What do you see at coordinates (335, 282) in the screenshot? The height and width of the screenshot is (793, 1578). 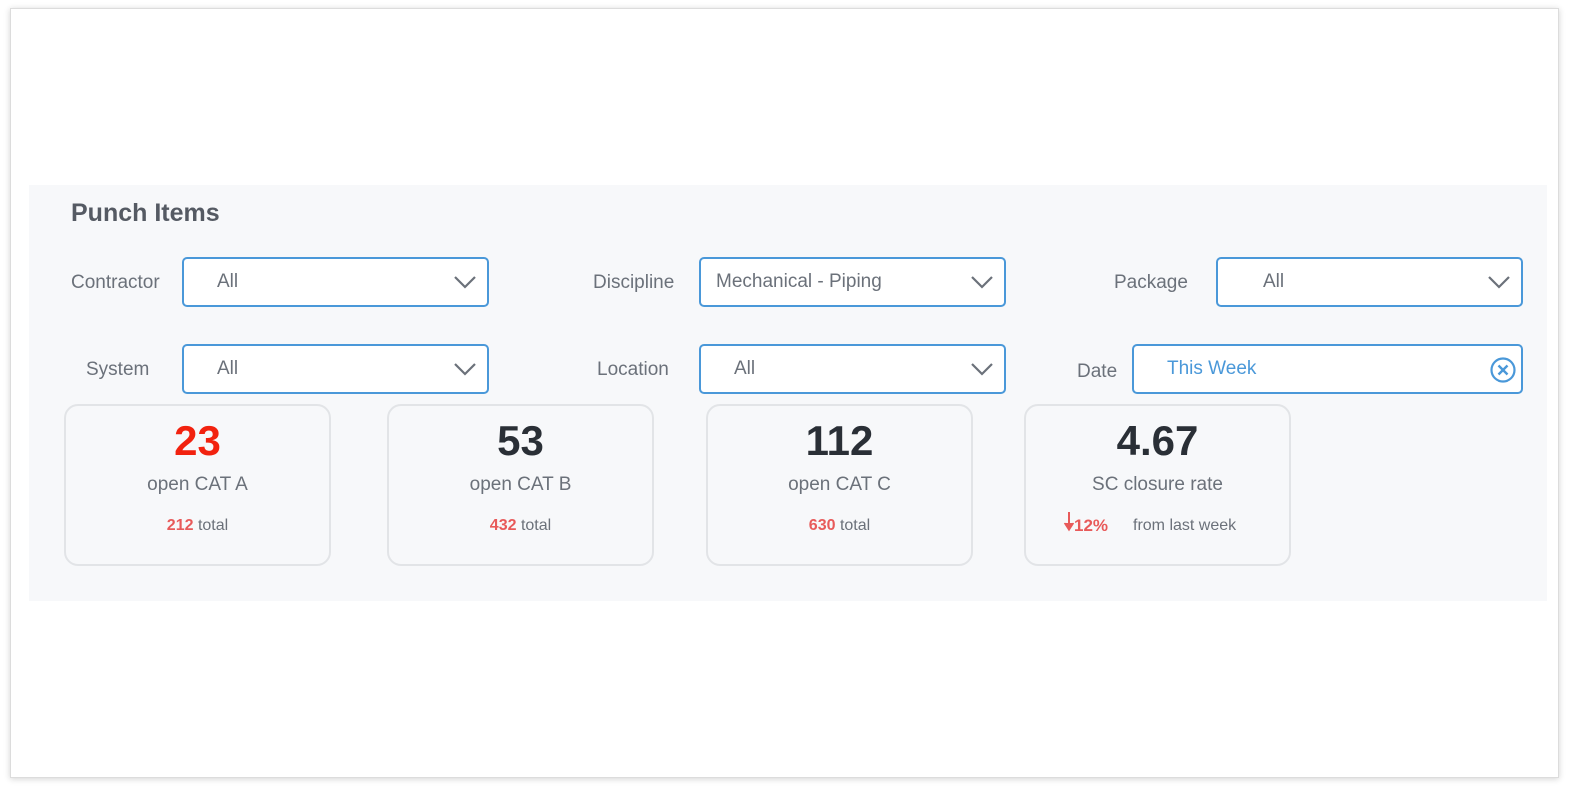 I see `contractor-select: All` at bounding box center [335, 282].